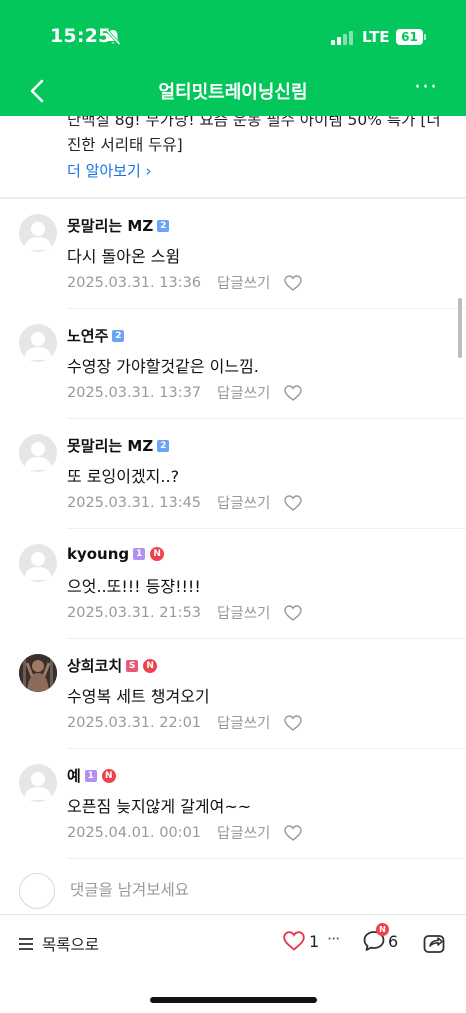 This screenshot has height=1013, width=466. I want to click on comment-author: 상희코치 S N, so click(112, 665).